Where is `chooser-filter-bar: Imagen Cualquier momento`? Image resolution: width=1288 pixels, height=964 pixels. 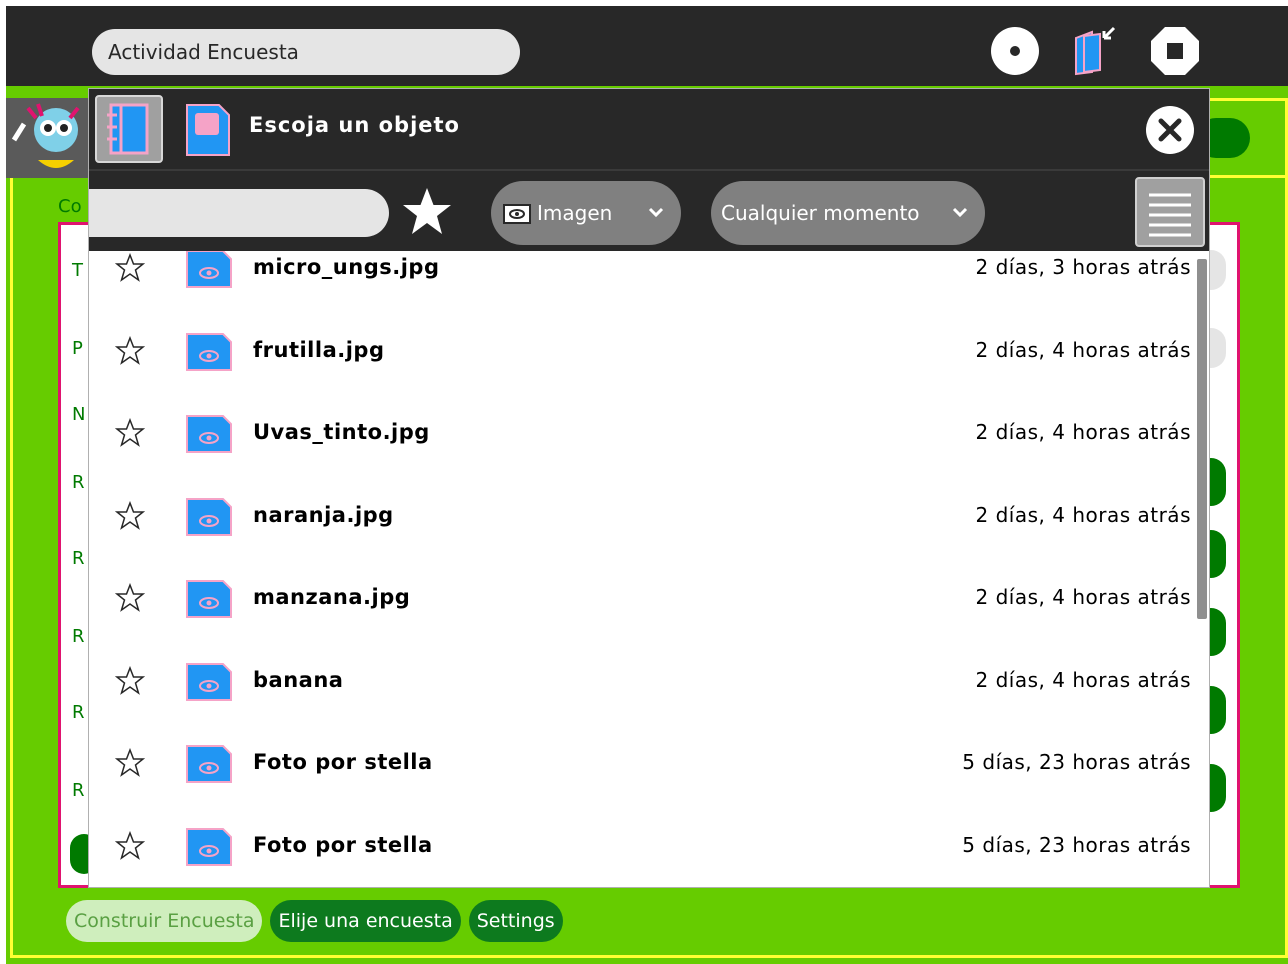 chooser-filter-bar: Imagen Cualquier momento is located at coordinates (649, 210).